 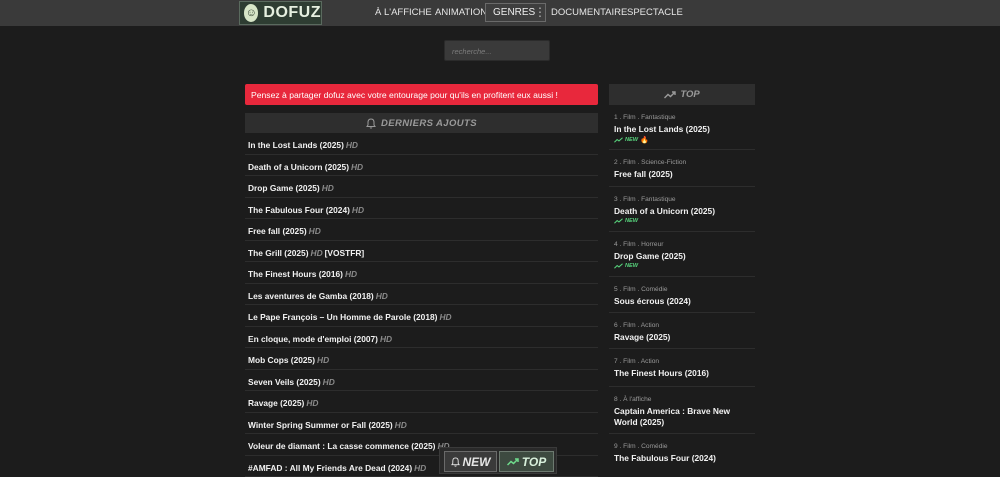 I want to click on top-item-meta: 4 . Film . Horreur, so click(x=684, y=240).